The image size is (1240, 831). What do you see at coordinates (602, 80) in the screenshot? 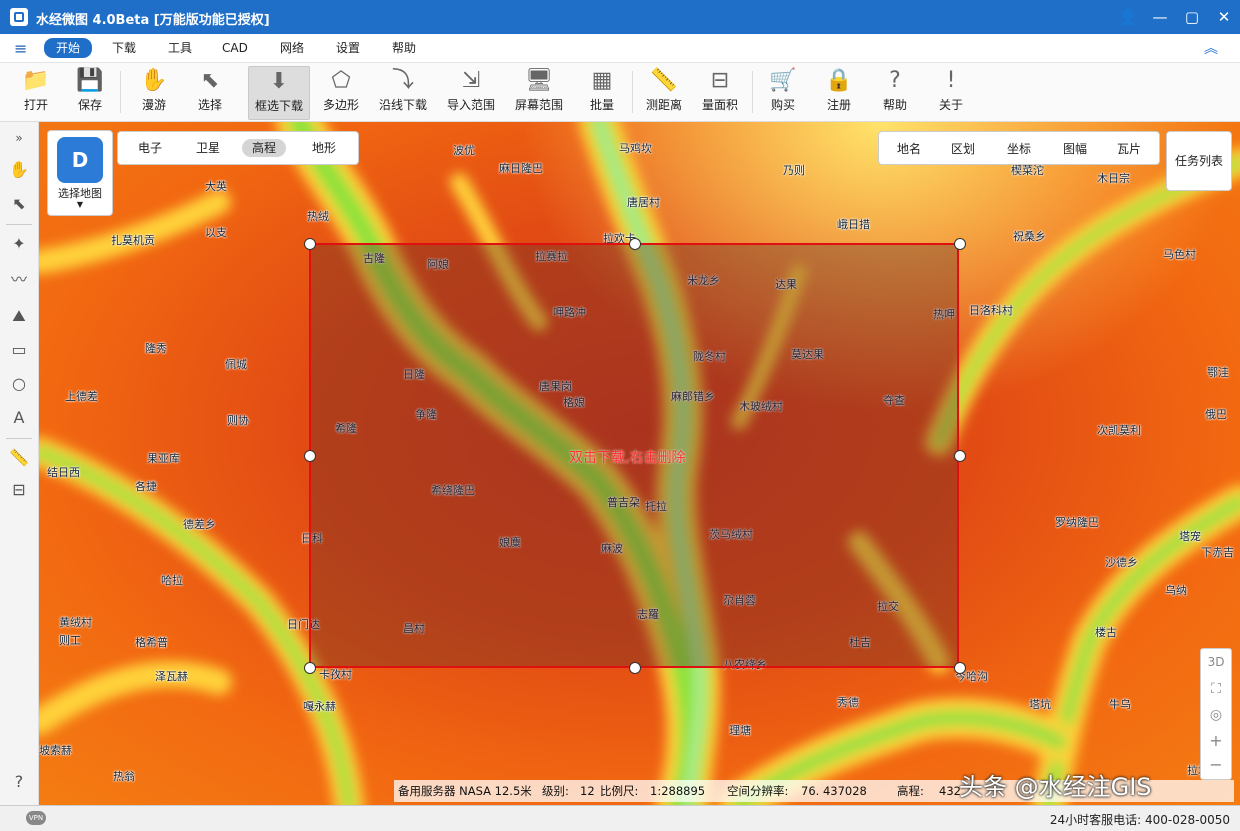
I see `batch-icon: ▦` at bounding box center [602, 80].